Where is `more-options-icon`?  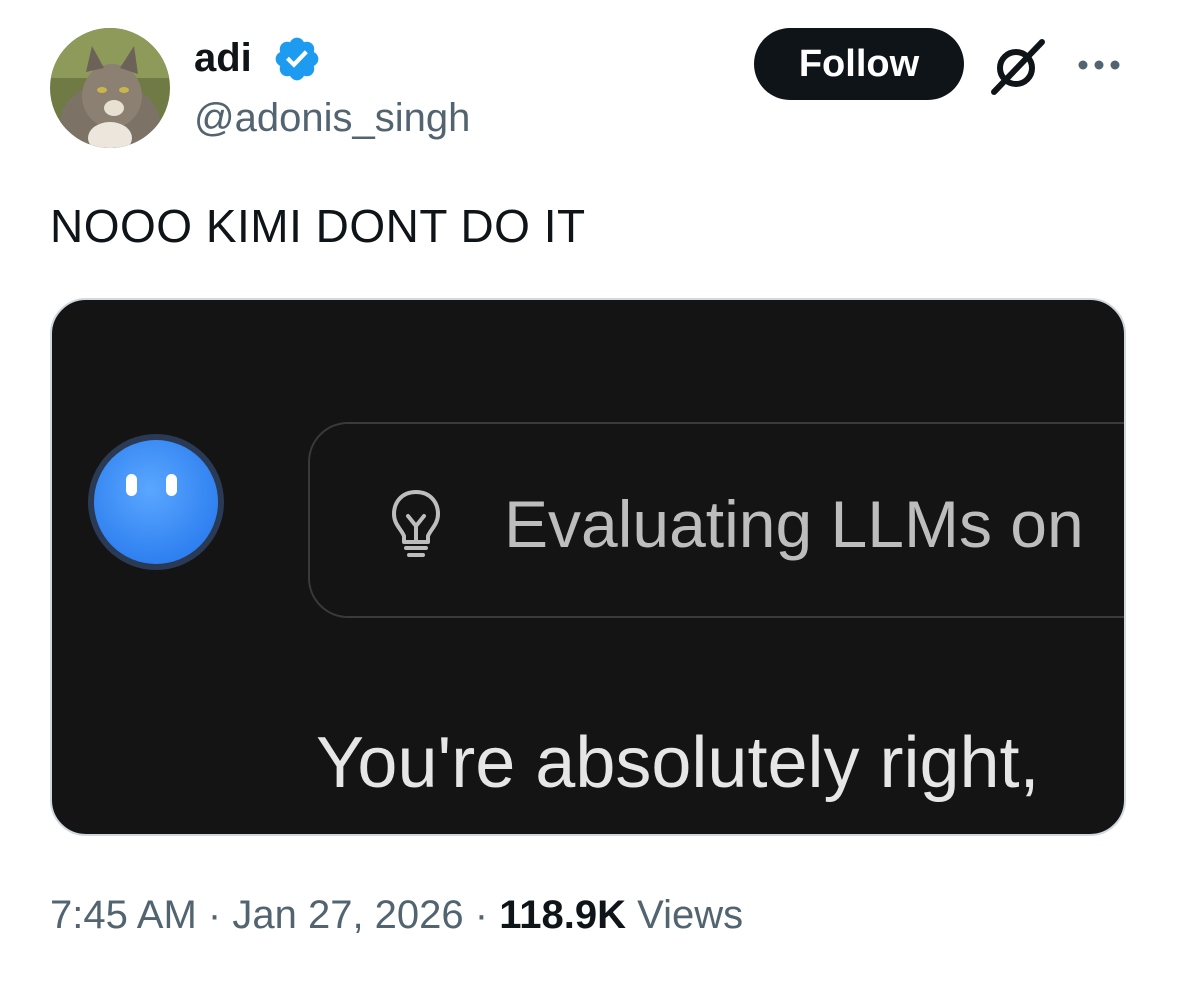
more-options-icon is located at coordinates (1099, 65).